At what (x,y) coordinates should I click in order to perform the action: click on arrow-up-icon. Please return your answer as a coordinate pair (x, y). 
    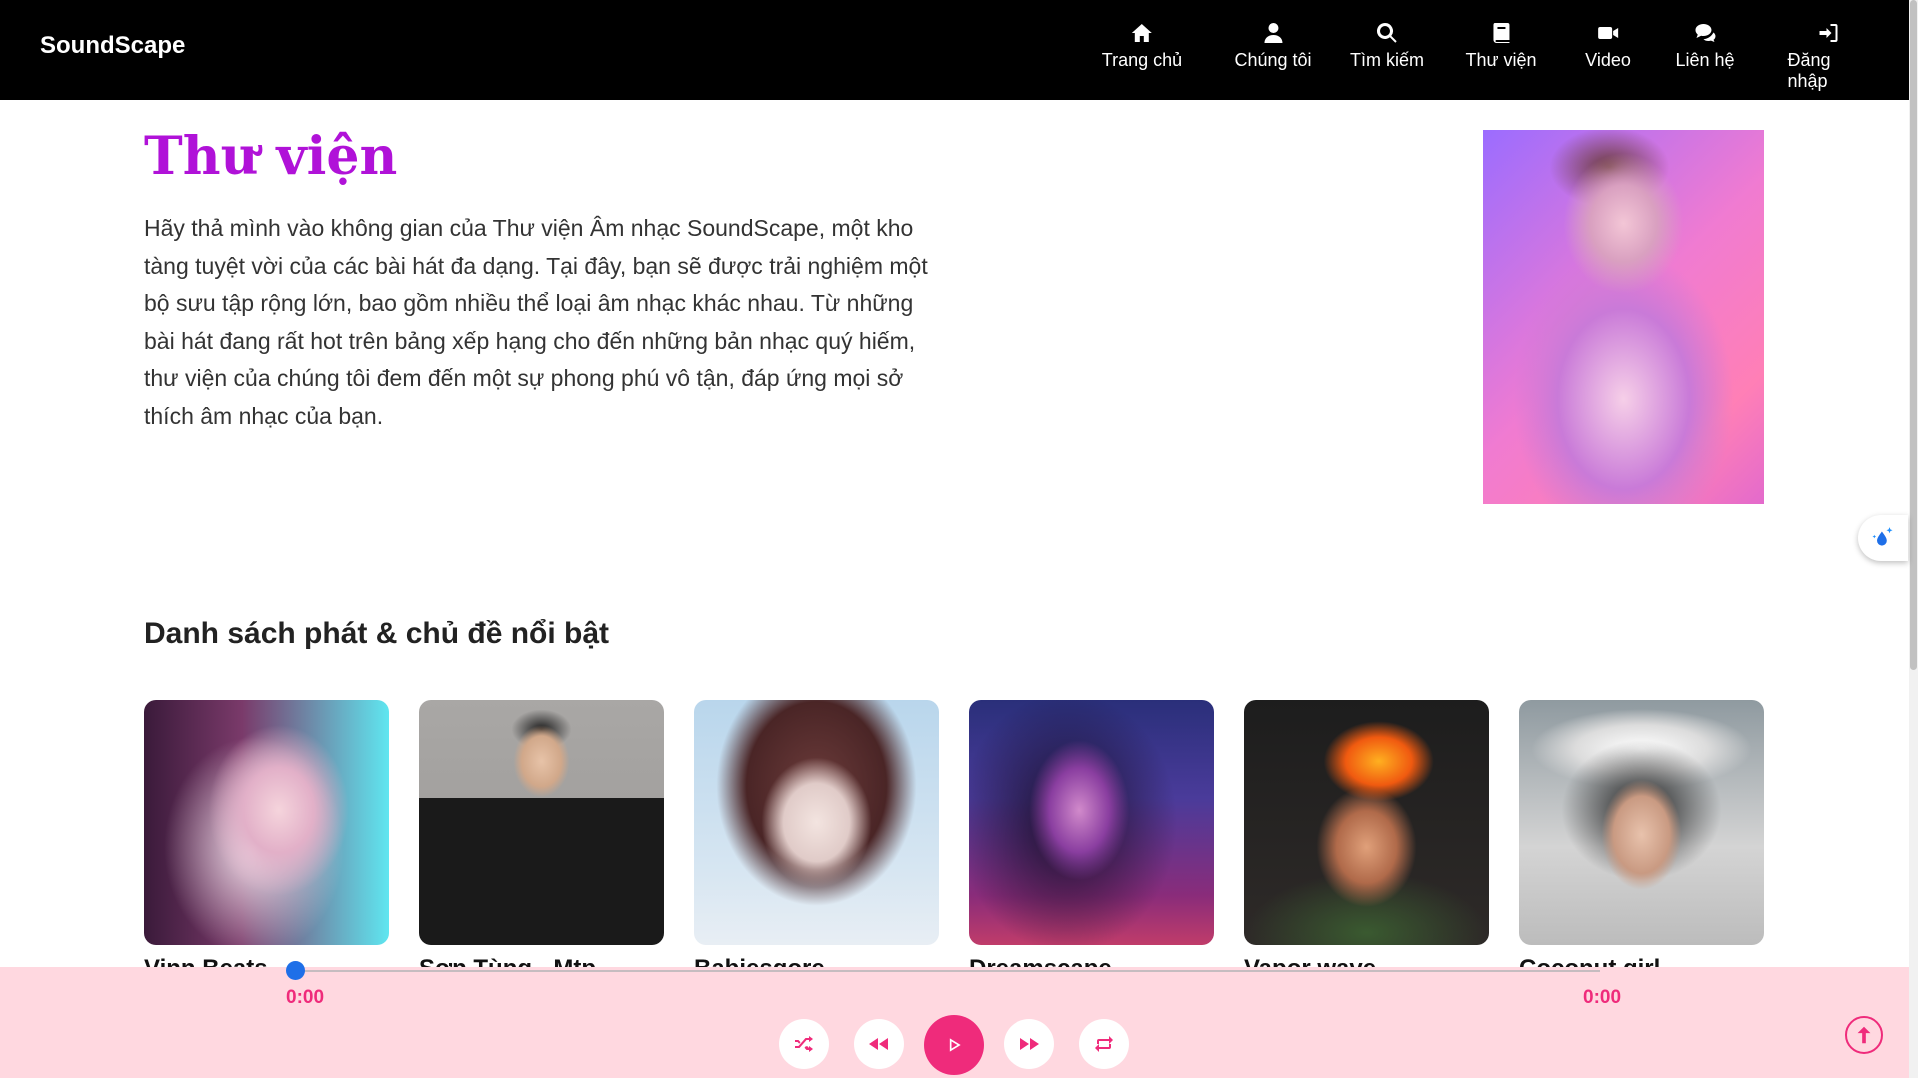
    Looking at the image, I should click on (1864, 1035).